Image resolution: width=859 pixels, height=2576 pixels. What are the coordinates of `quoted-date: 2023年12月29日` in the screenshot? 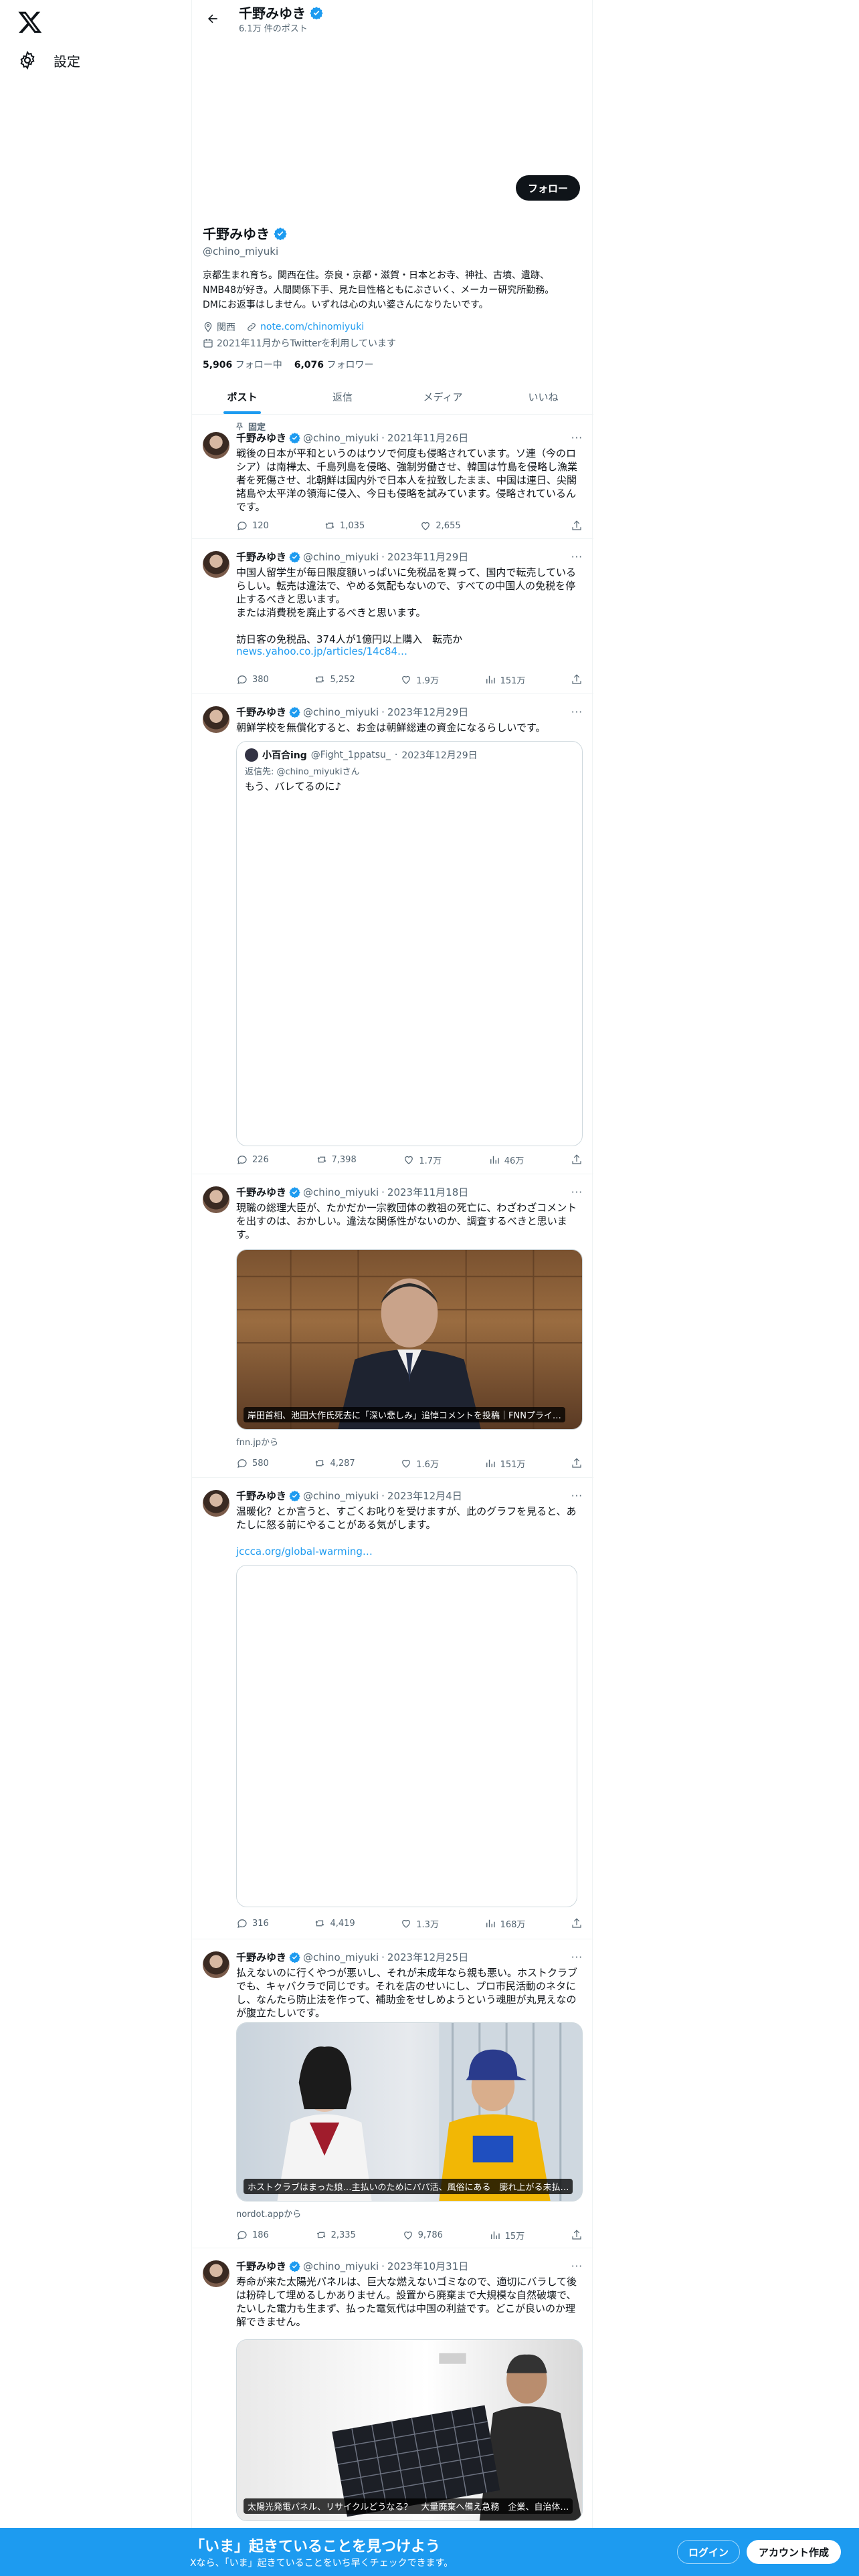 It's located at (439, 755).